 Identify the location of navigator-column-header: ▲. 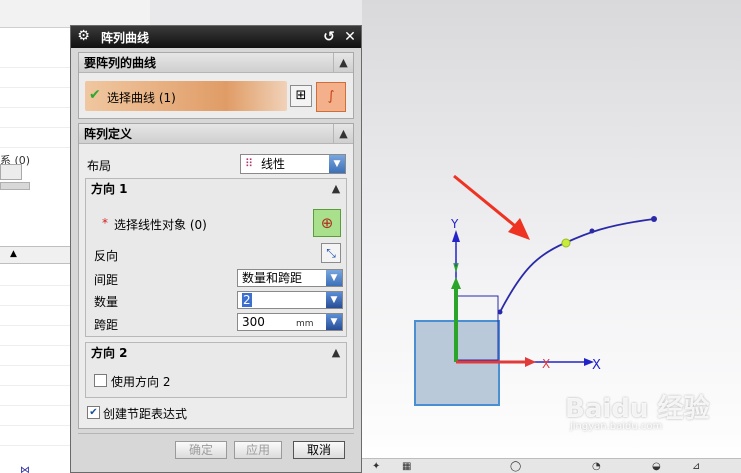
(37, 255).